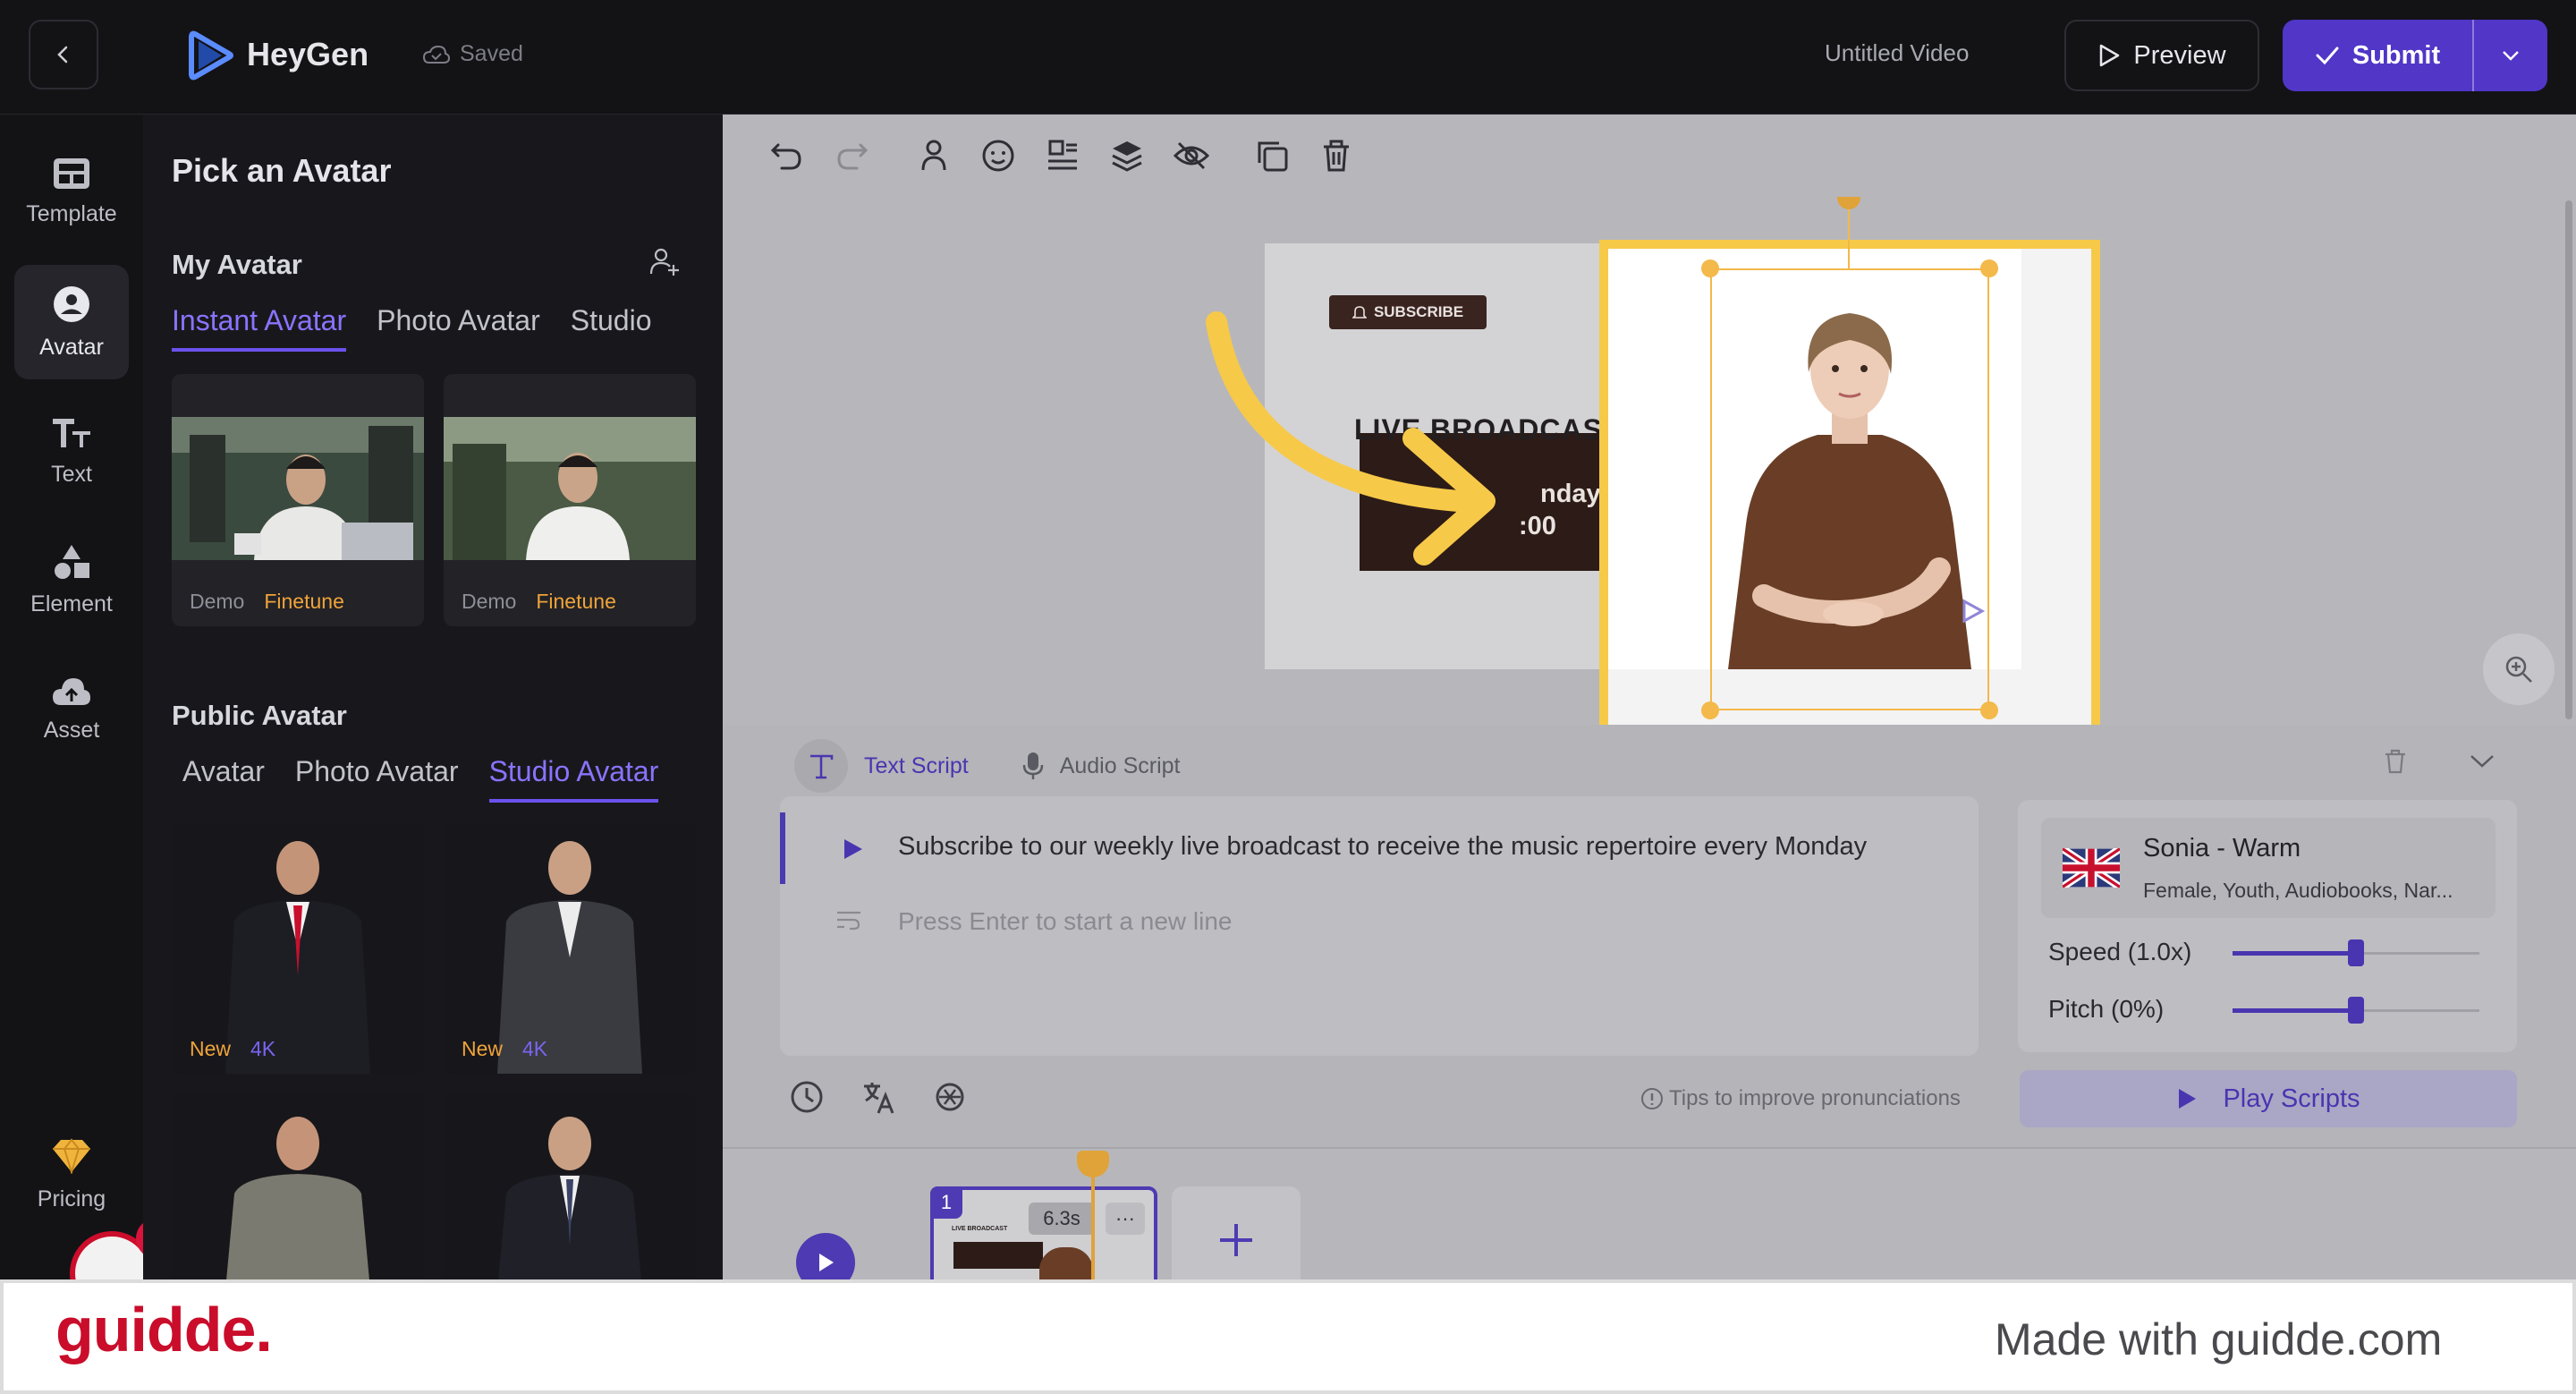 This screenshot has width=2576, height=1394. Describe the element at coordinates (852, 849) in the screenshot. I see `play-line-icon` at that location.